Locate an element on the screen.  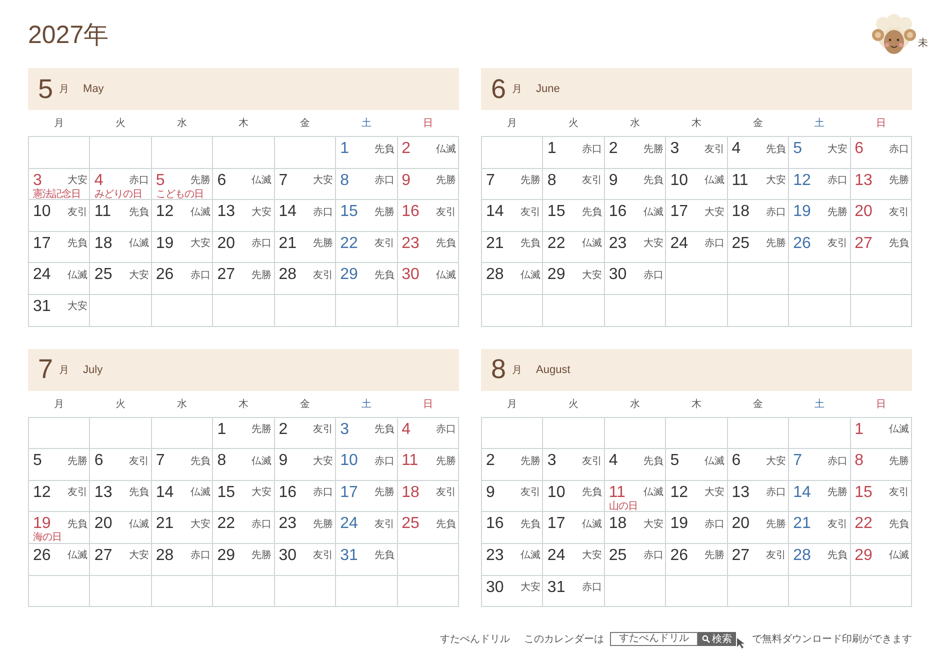
day-number: 10 is located at coordinates (349, 461).